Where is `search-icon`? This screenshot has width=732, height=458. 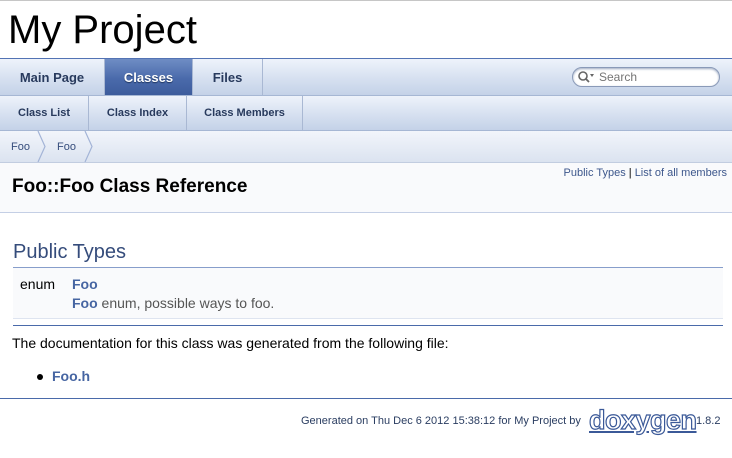 search-icon is located at coordinates (586, 77).